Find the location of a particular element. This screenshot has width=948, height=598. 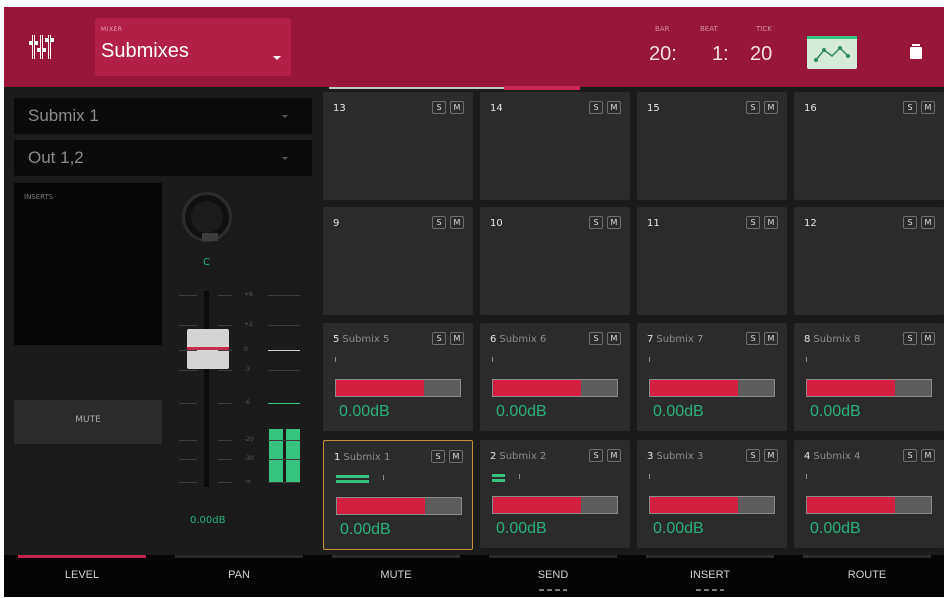

pad-7: 7 Submix 7 S M 0.00dB is located at coordinates (712, 377).